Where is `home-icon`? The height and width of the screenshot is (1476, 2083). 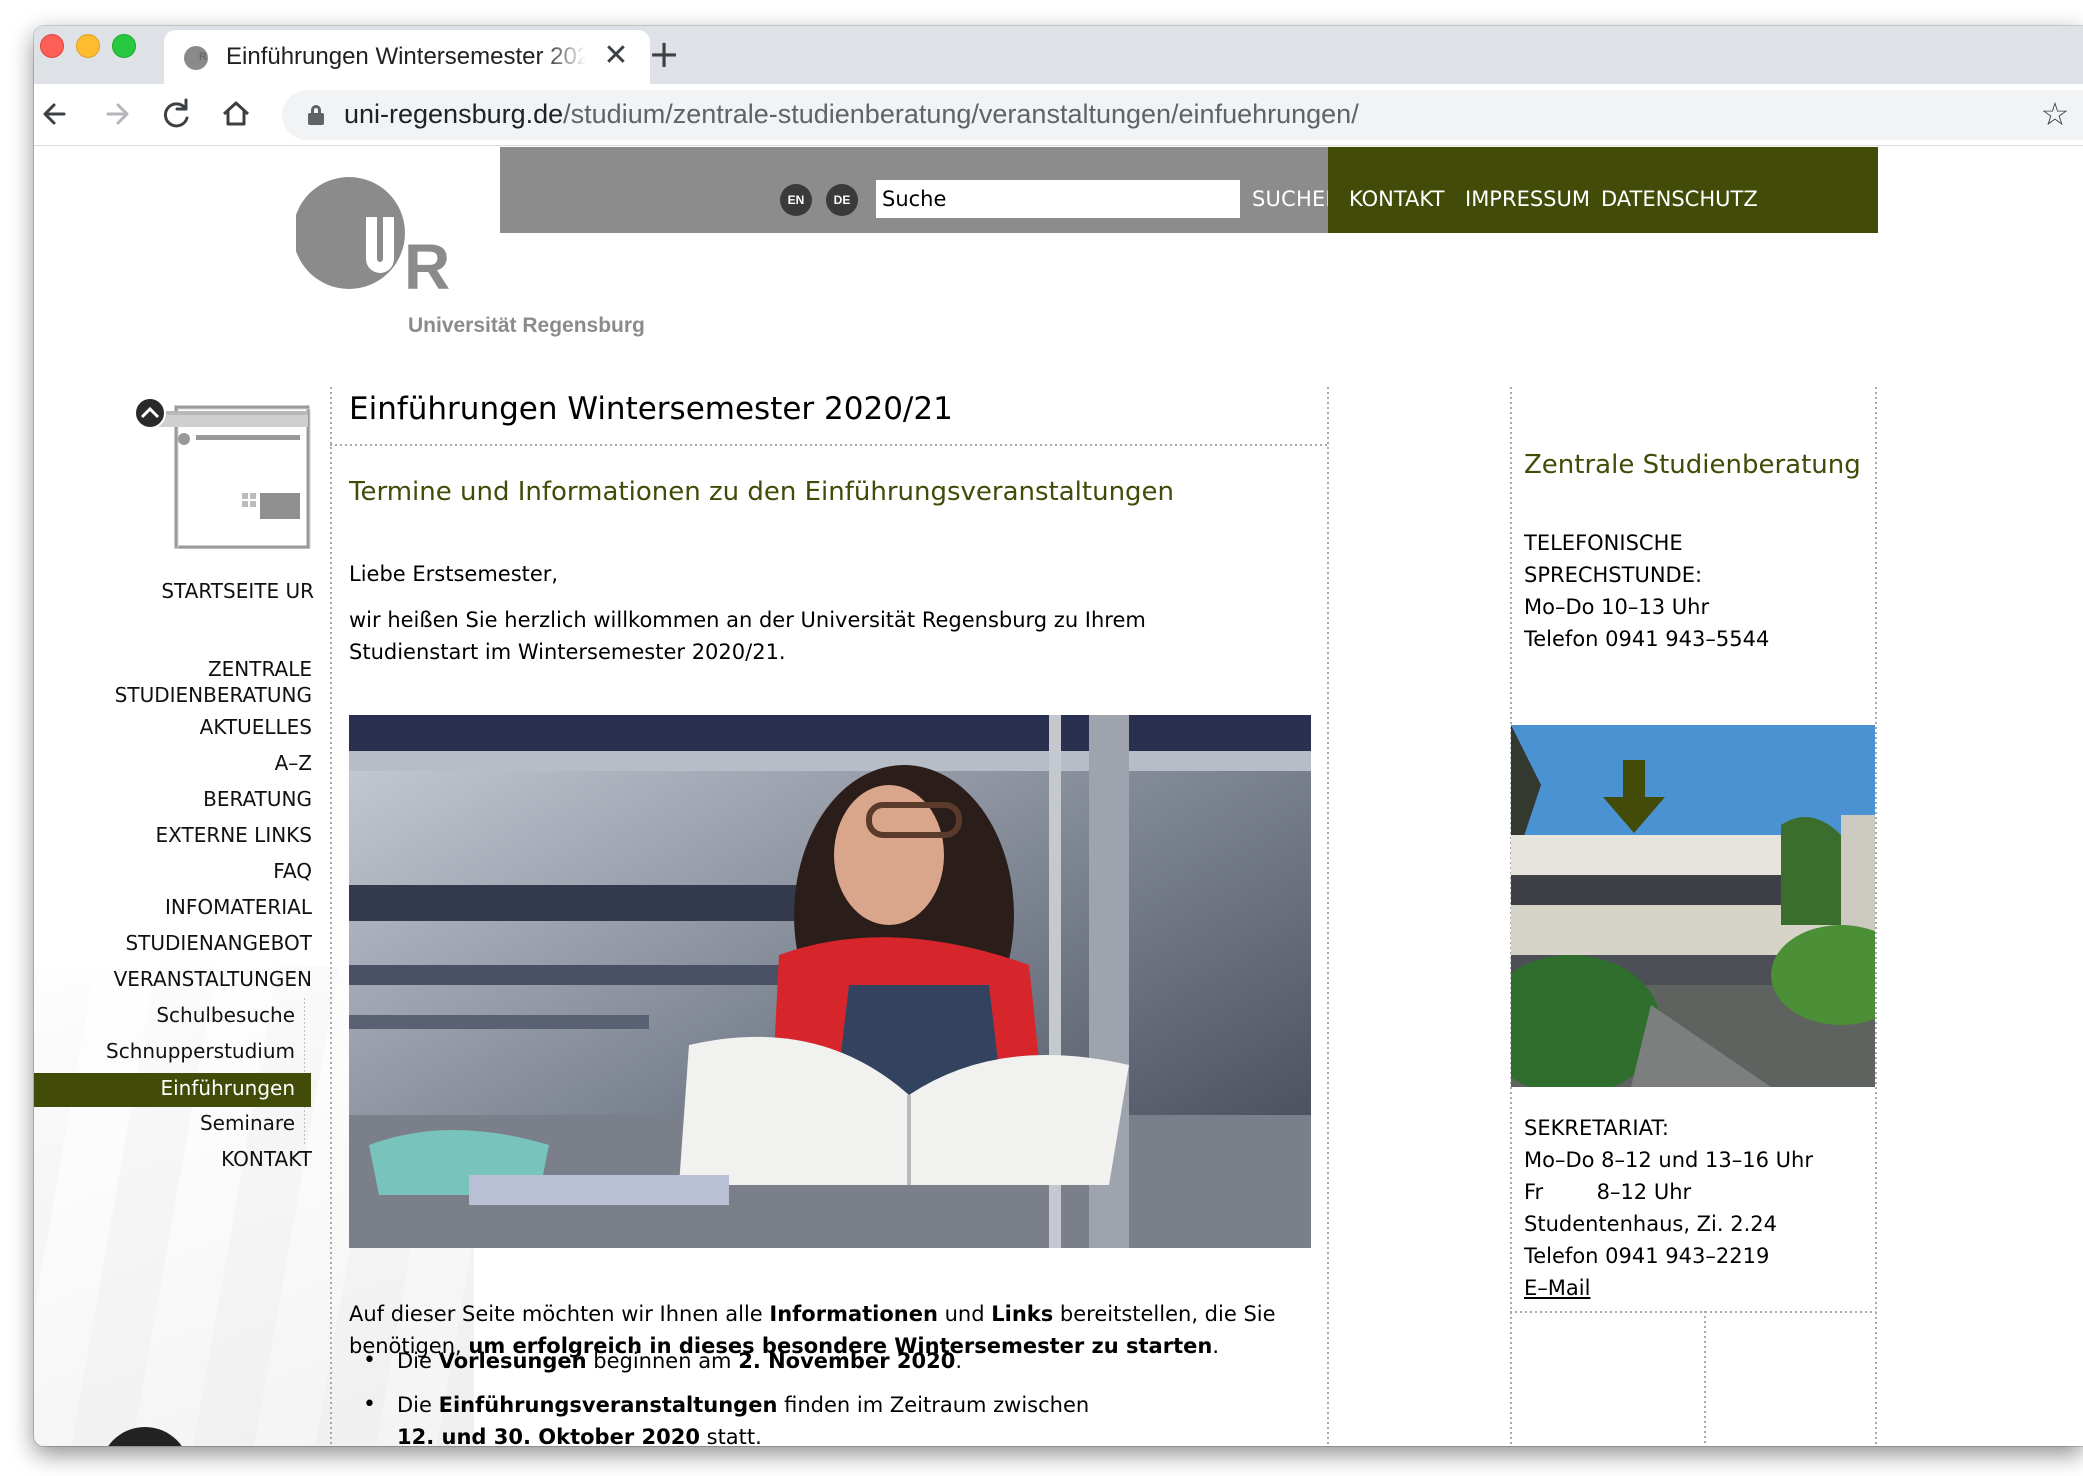
home-icon is located at coordinates (236, 114).